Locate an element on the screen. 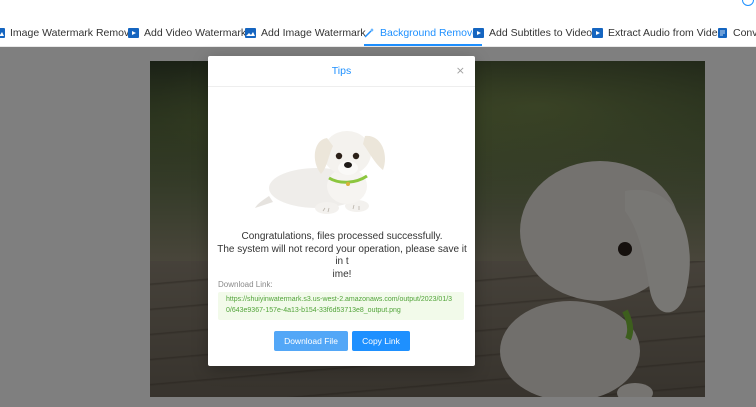  tab-image-watermark-remover: Image Watermark Remover is located at coordinates (69, 33).